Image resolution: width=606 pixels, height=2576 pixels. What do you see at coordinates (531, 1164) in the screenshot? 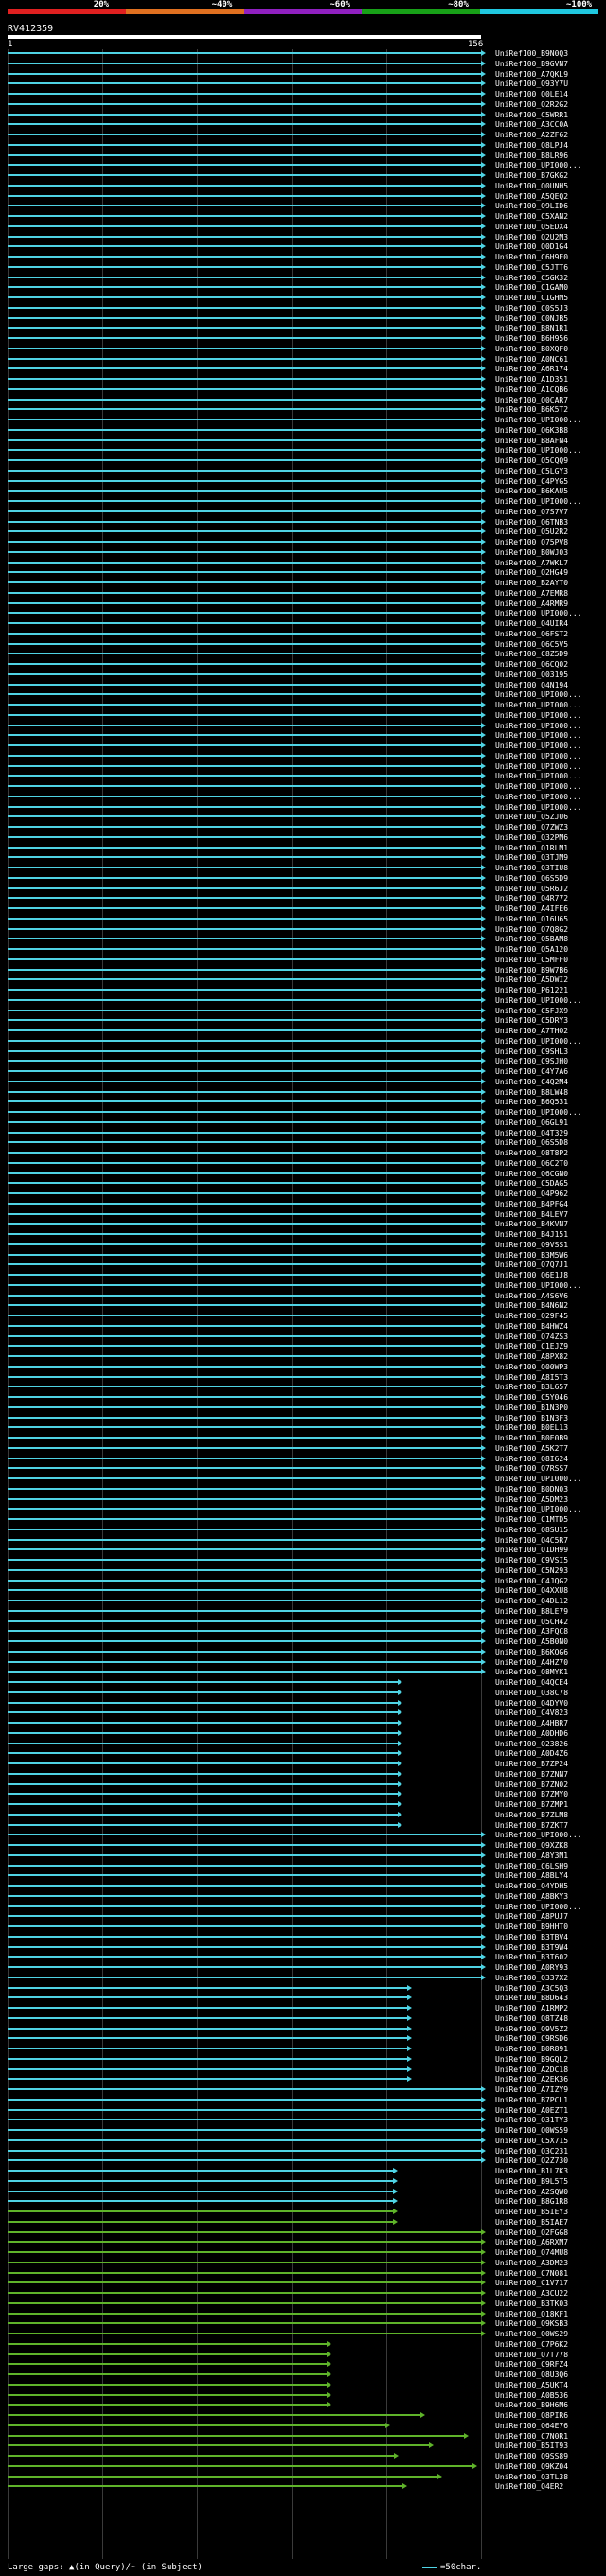
I see `hit-label: UniRef100_Q6C2T0` at bounding box center [531, 1164].